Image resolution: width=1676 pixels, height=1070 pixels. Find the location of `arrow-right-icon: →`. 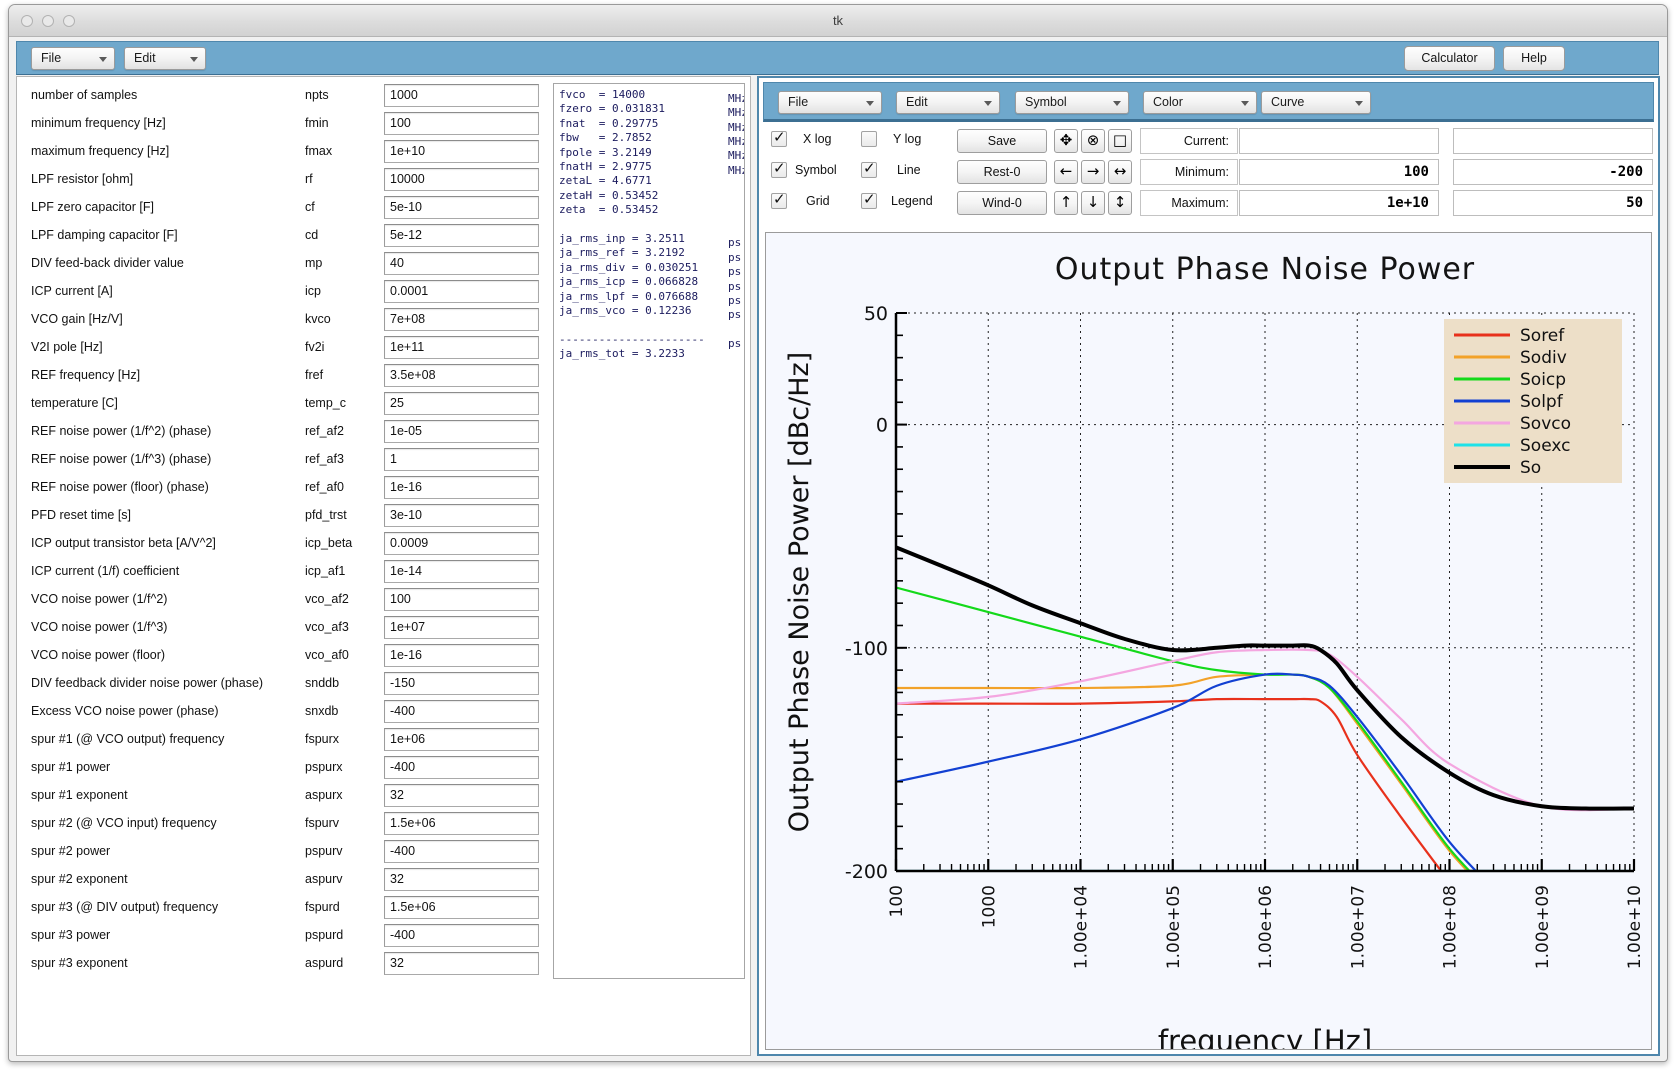

arrow-right-icon: → is located at coordinates (1093, 172).